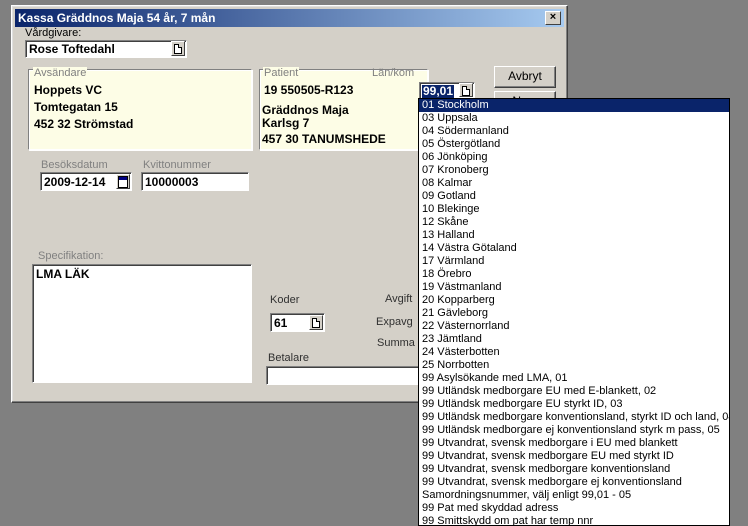  What do you see at coordinates (53, 33) in the screenshot?
I see `vardgivare-label: Vårdgivare:` at bounding box center [53, 33].